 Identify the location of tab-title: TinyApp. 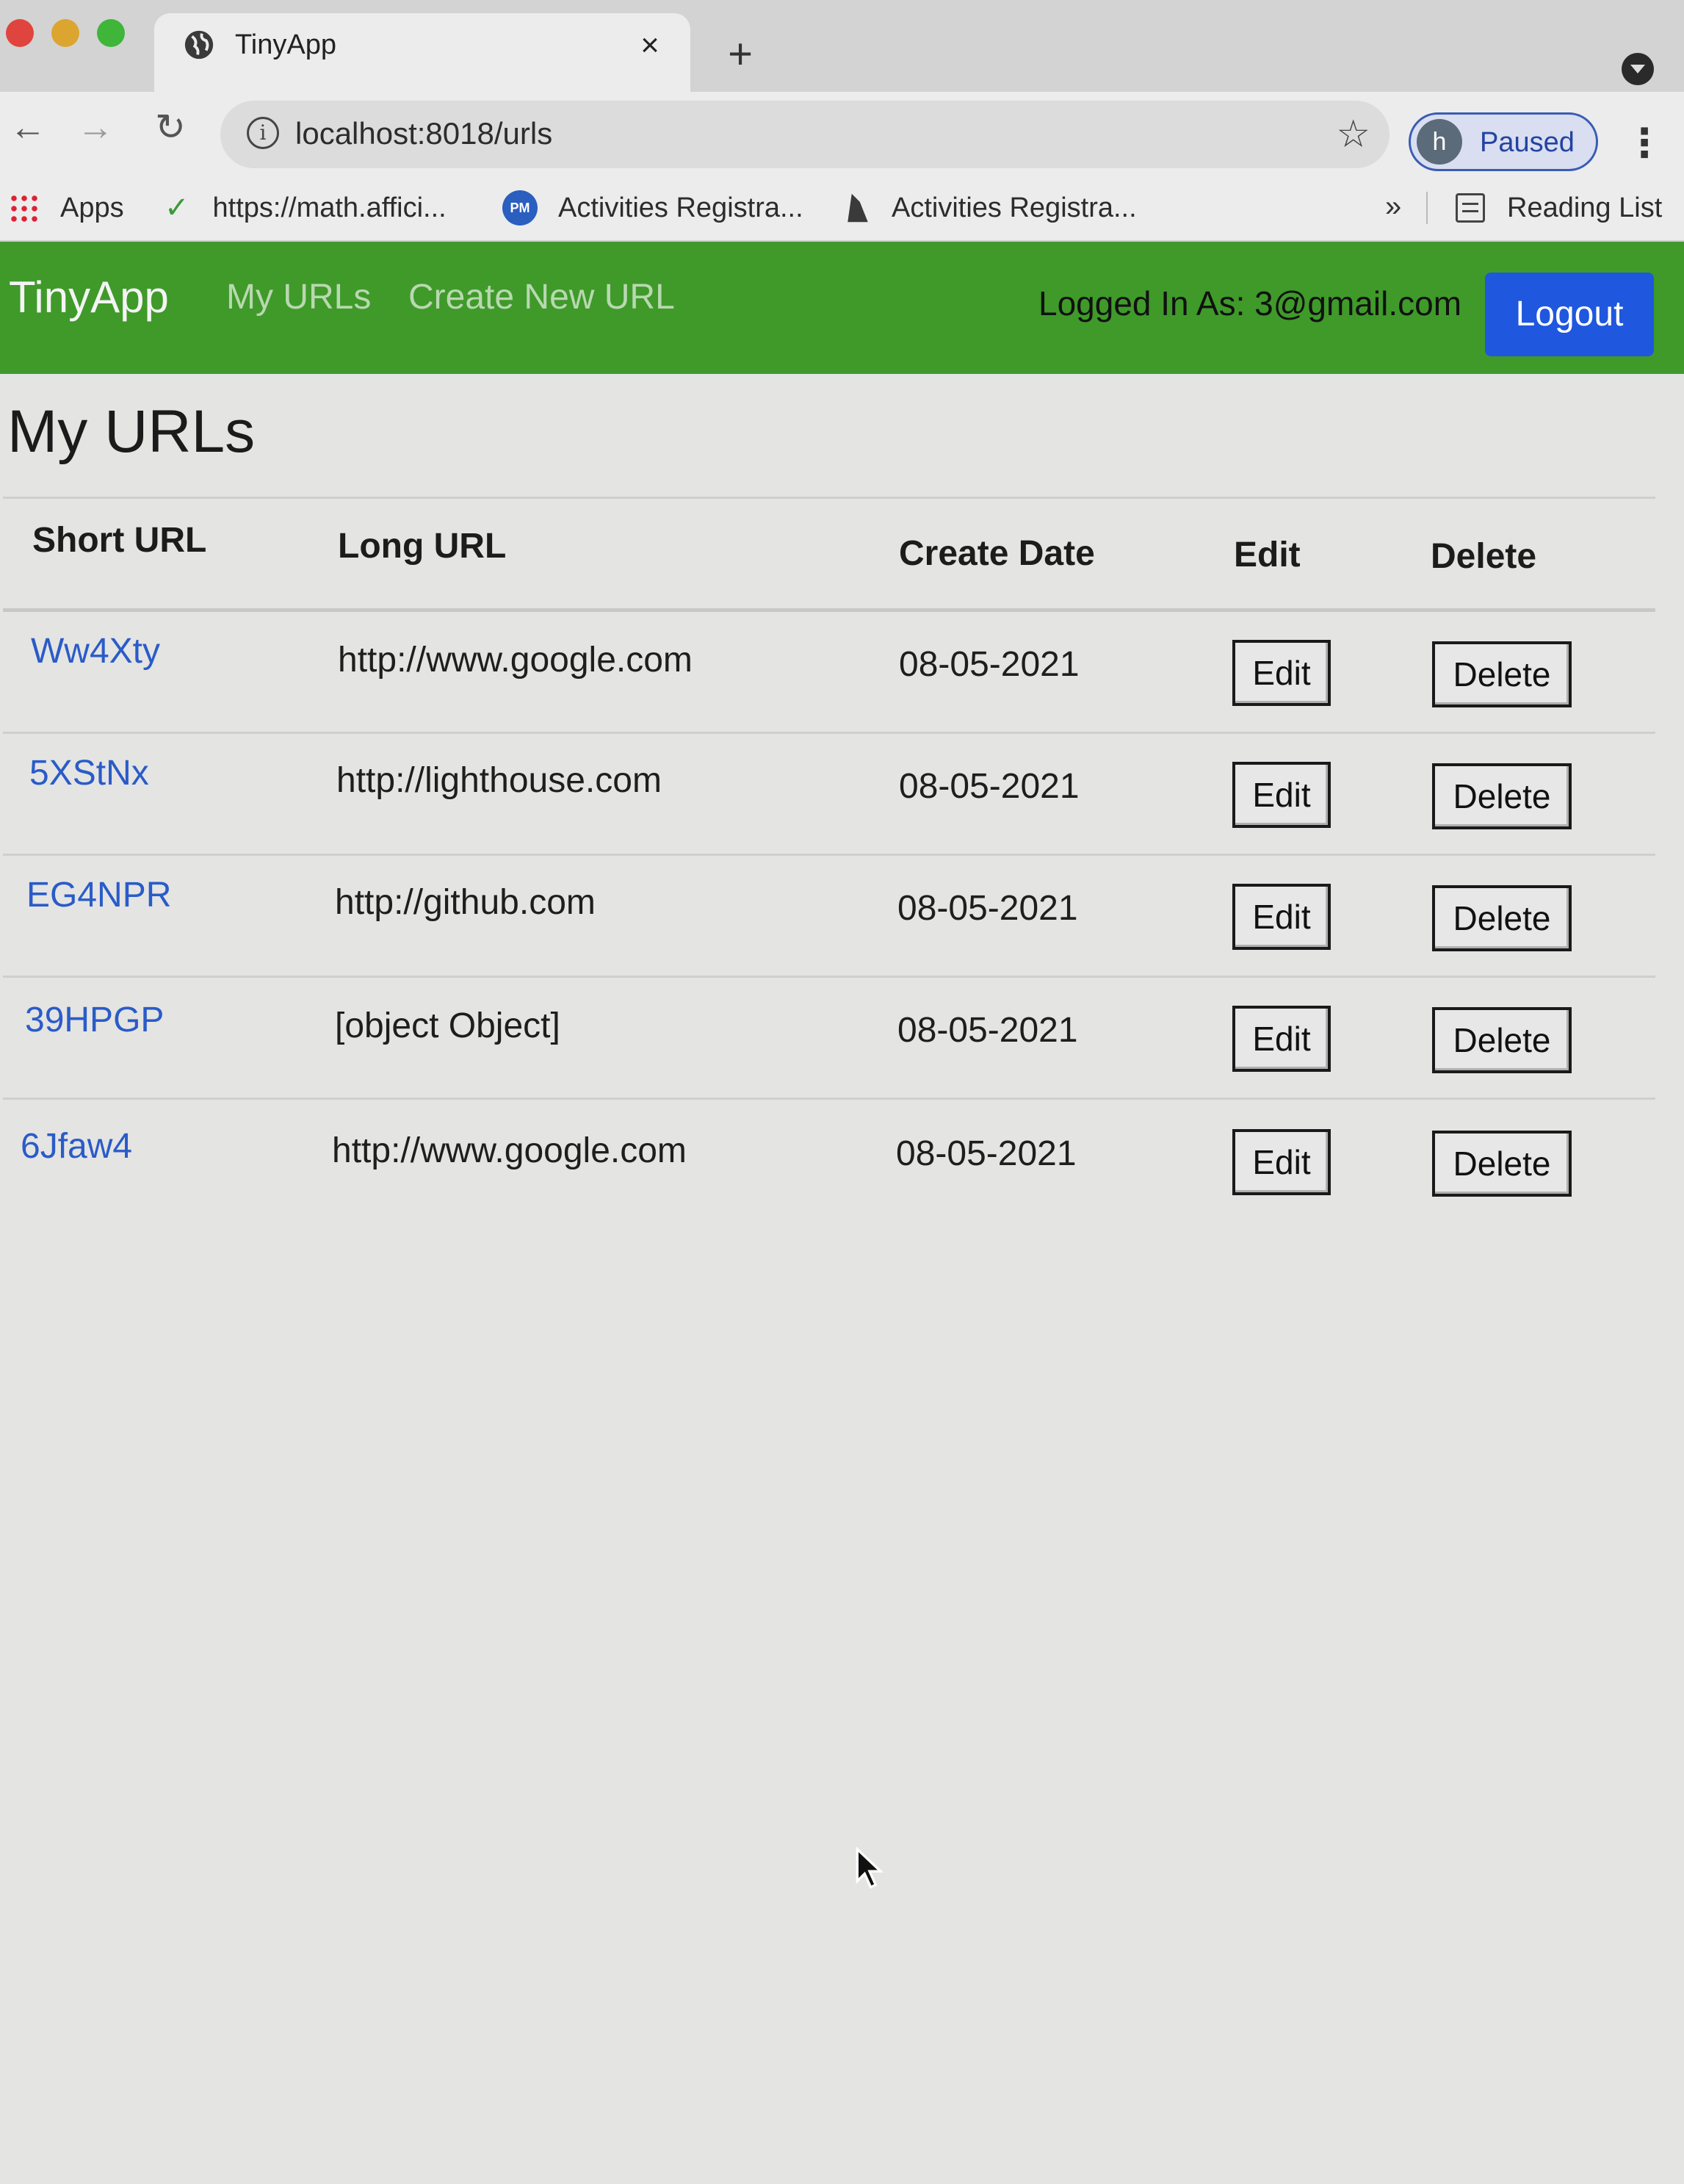
(285, 44).